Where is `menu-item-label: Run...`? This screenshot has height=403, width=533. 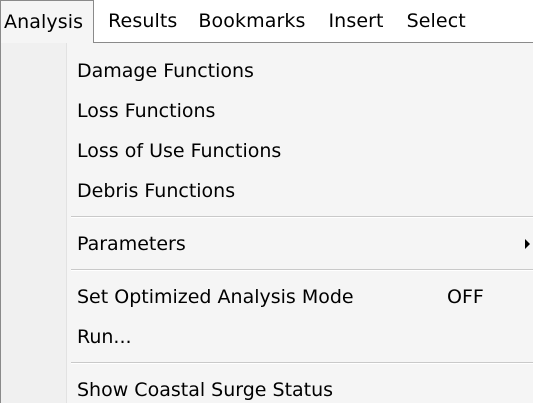
menu-item-label: Run... is located at coordinates (104, 337).